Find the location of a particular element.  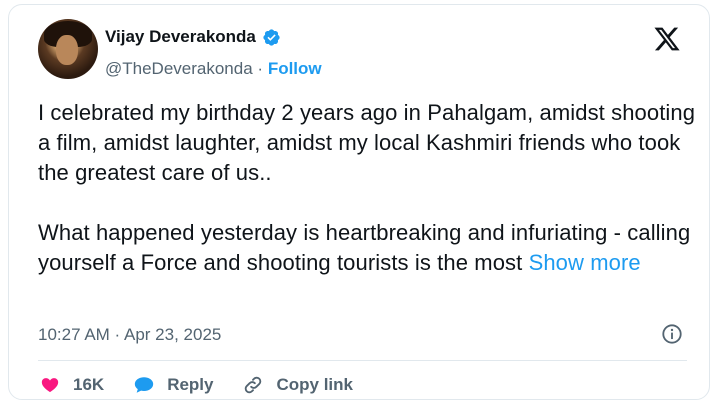

x-logo-icon is located at coordinates (667, 39).